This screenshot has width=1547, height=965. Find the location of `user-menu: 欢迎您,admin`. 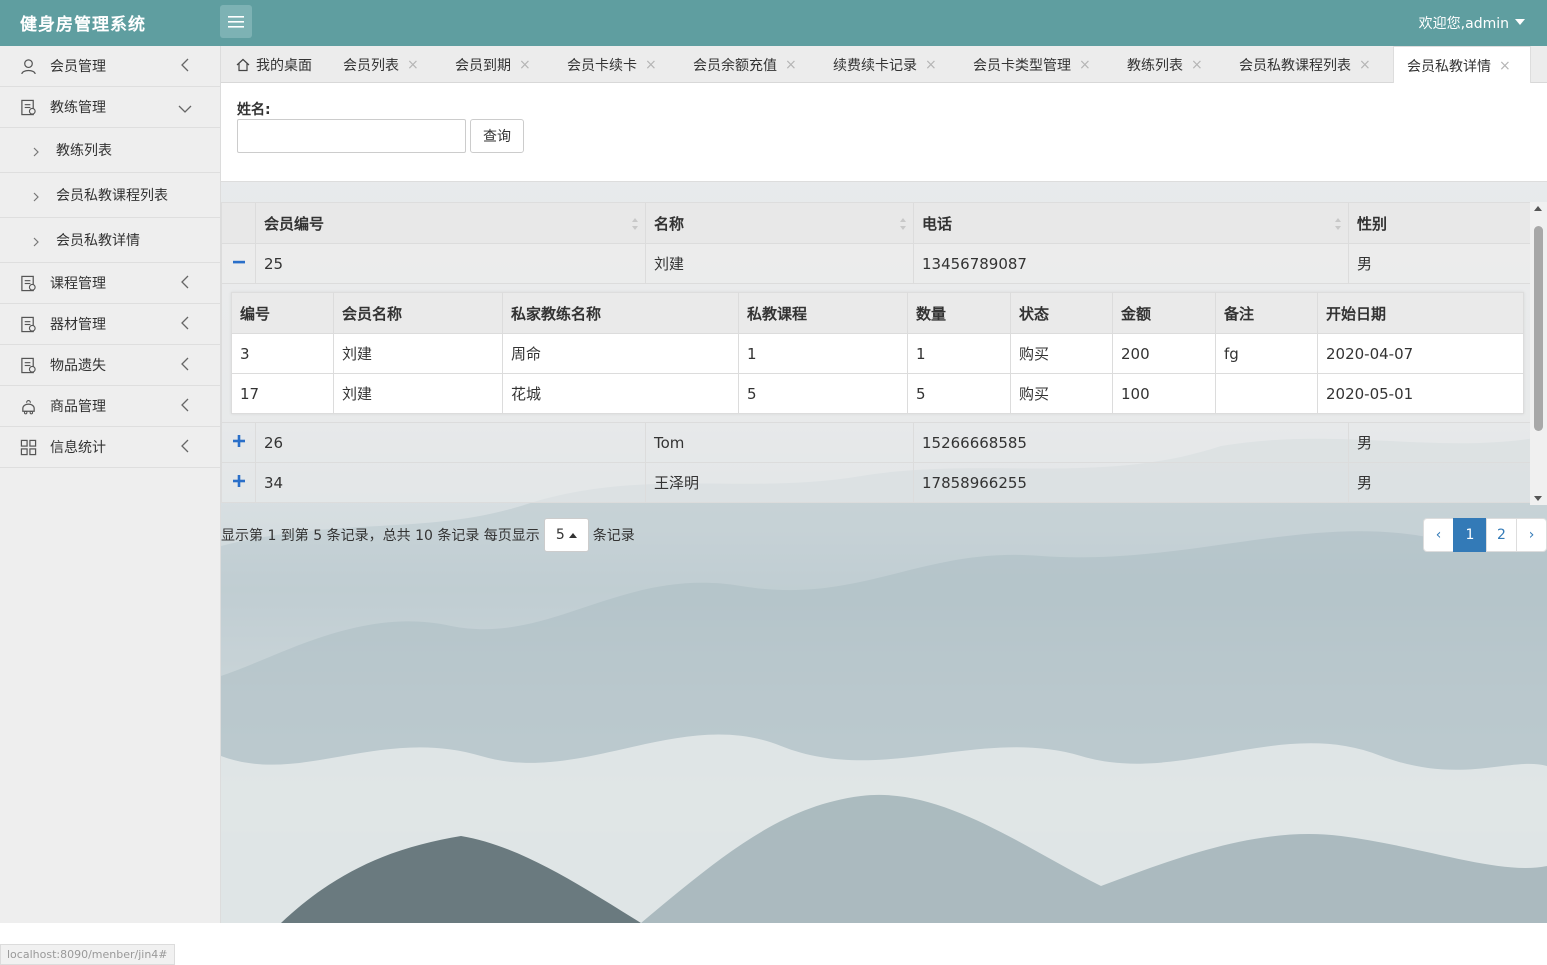

user-menu: 欢迎您,admin is located at coordinates (1472, 23).